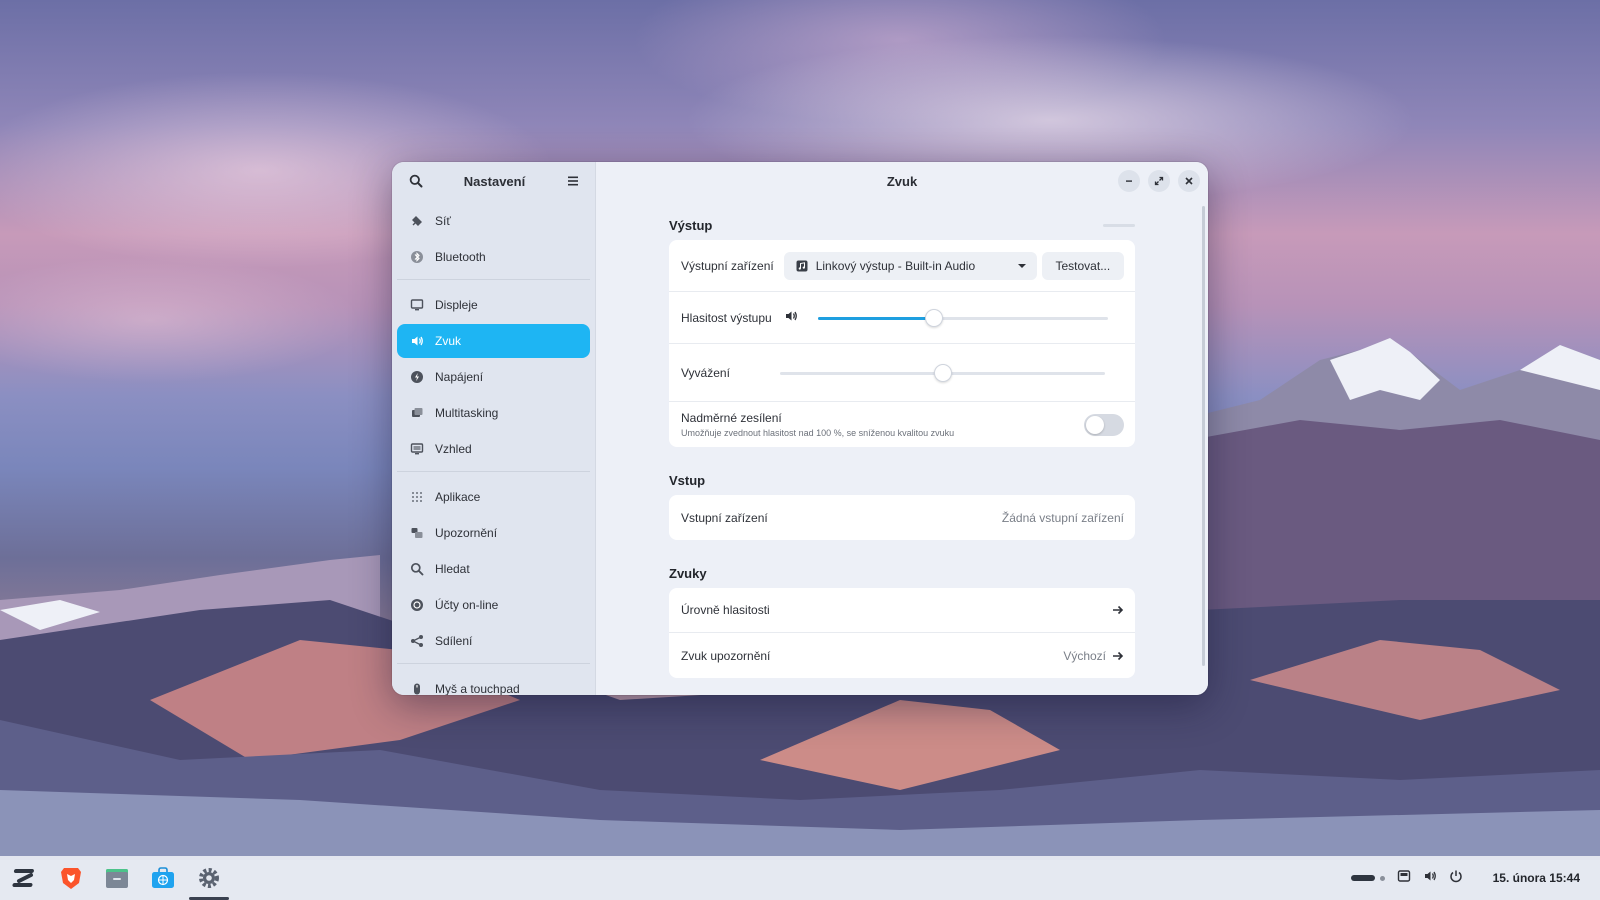 The image size is (1600, 900). Describe the element at coordinates (452, 569) in the screenshot. I see `sidebar-item-label: Hledat` at that location.